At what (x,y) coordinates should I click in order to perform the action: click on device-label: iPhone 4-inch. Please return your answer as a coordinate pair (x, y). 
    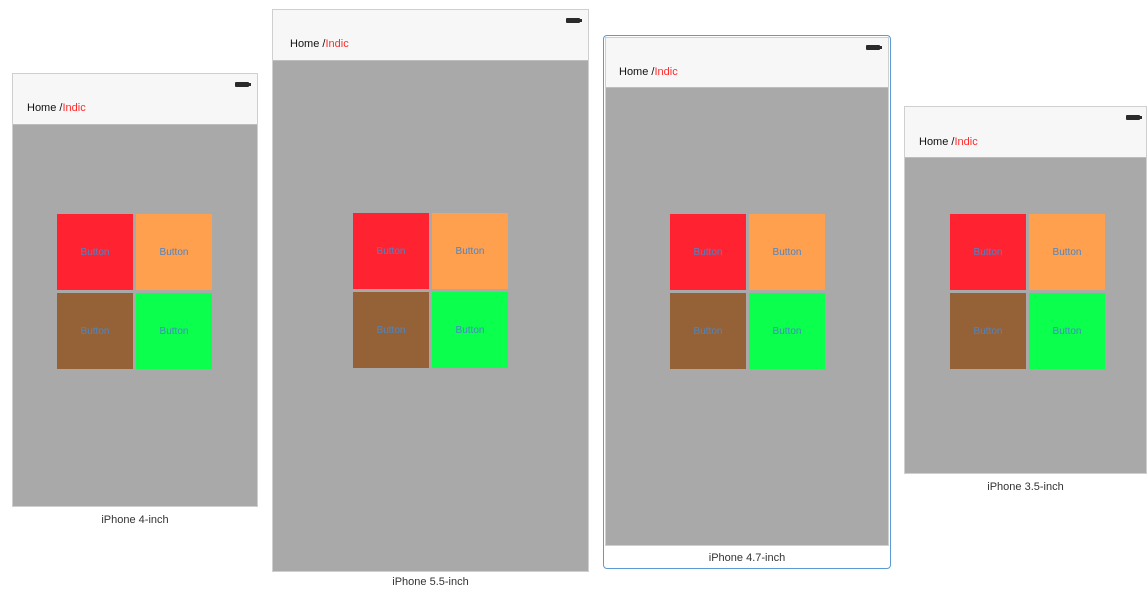
    Looking at the image, I should click on (135, 520).